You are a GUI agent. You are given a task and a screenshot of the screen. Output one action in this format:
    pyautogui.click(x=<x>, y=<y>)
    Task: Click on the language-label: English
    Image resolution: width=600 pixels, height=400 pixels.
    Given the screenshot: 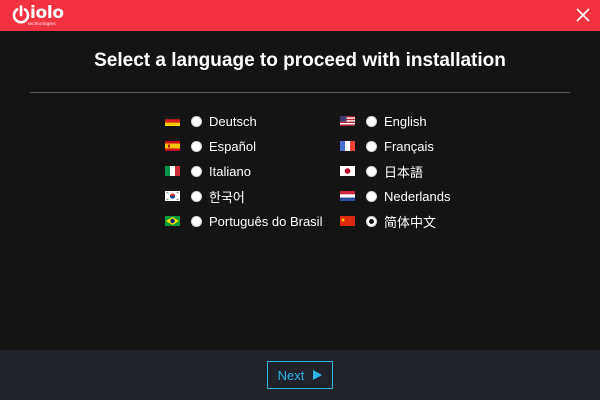 What is the action you would take?
    pyautogui.click(x=405, y=121)
    